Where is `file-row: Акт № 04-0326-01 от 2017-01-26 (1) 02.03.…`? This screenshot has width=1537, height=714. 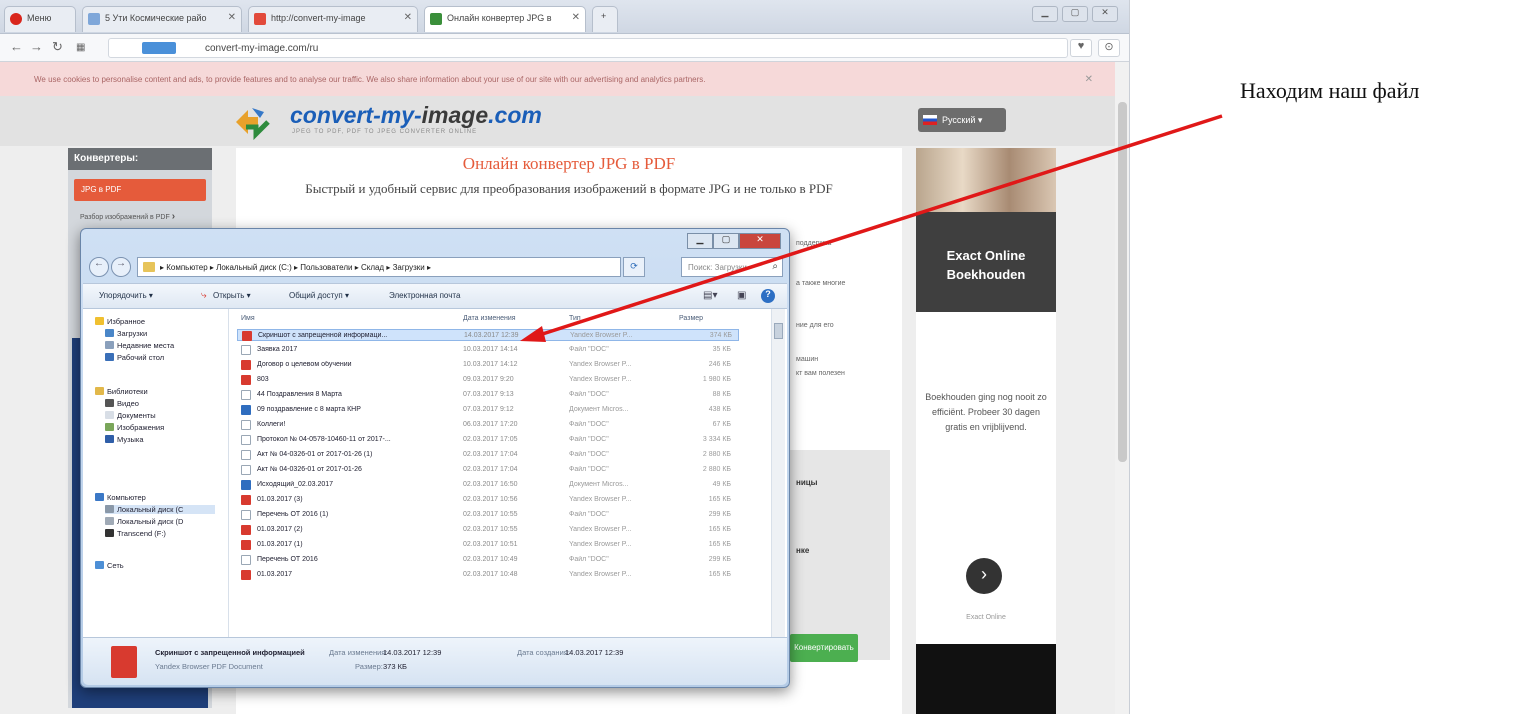
file-row: Акт № 04-0326-01 от 2017-01-26 (1) 02.03.… is located at coordinates (488, 455).